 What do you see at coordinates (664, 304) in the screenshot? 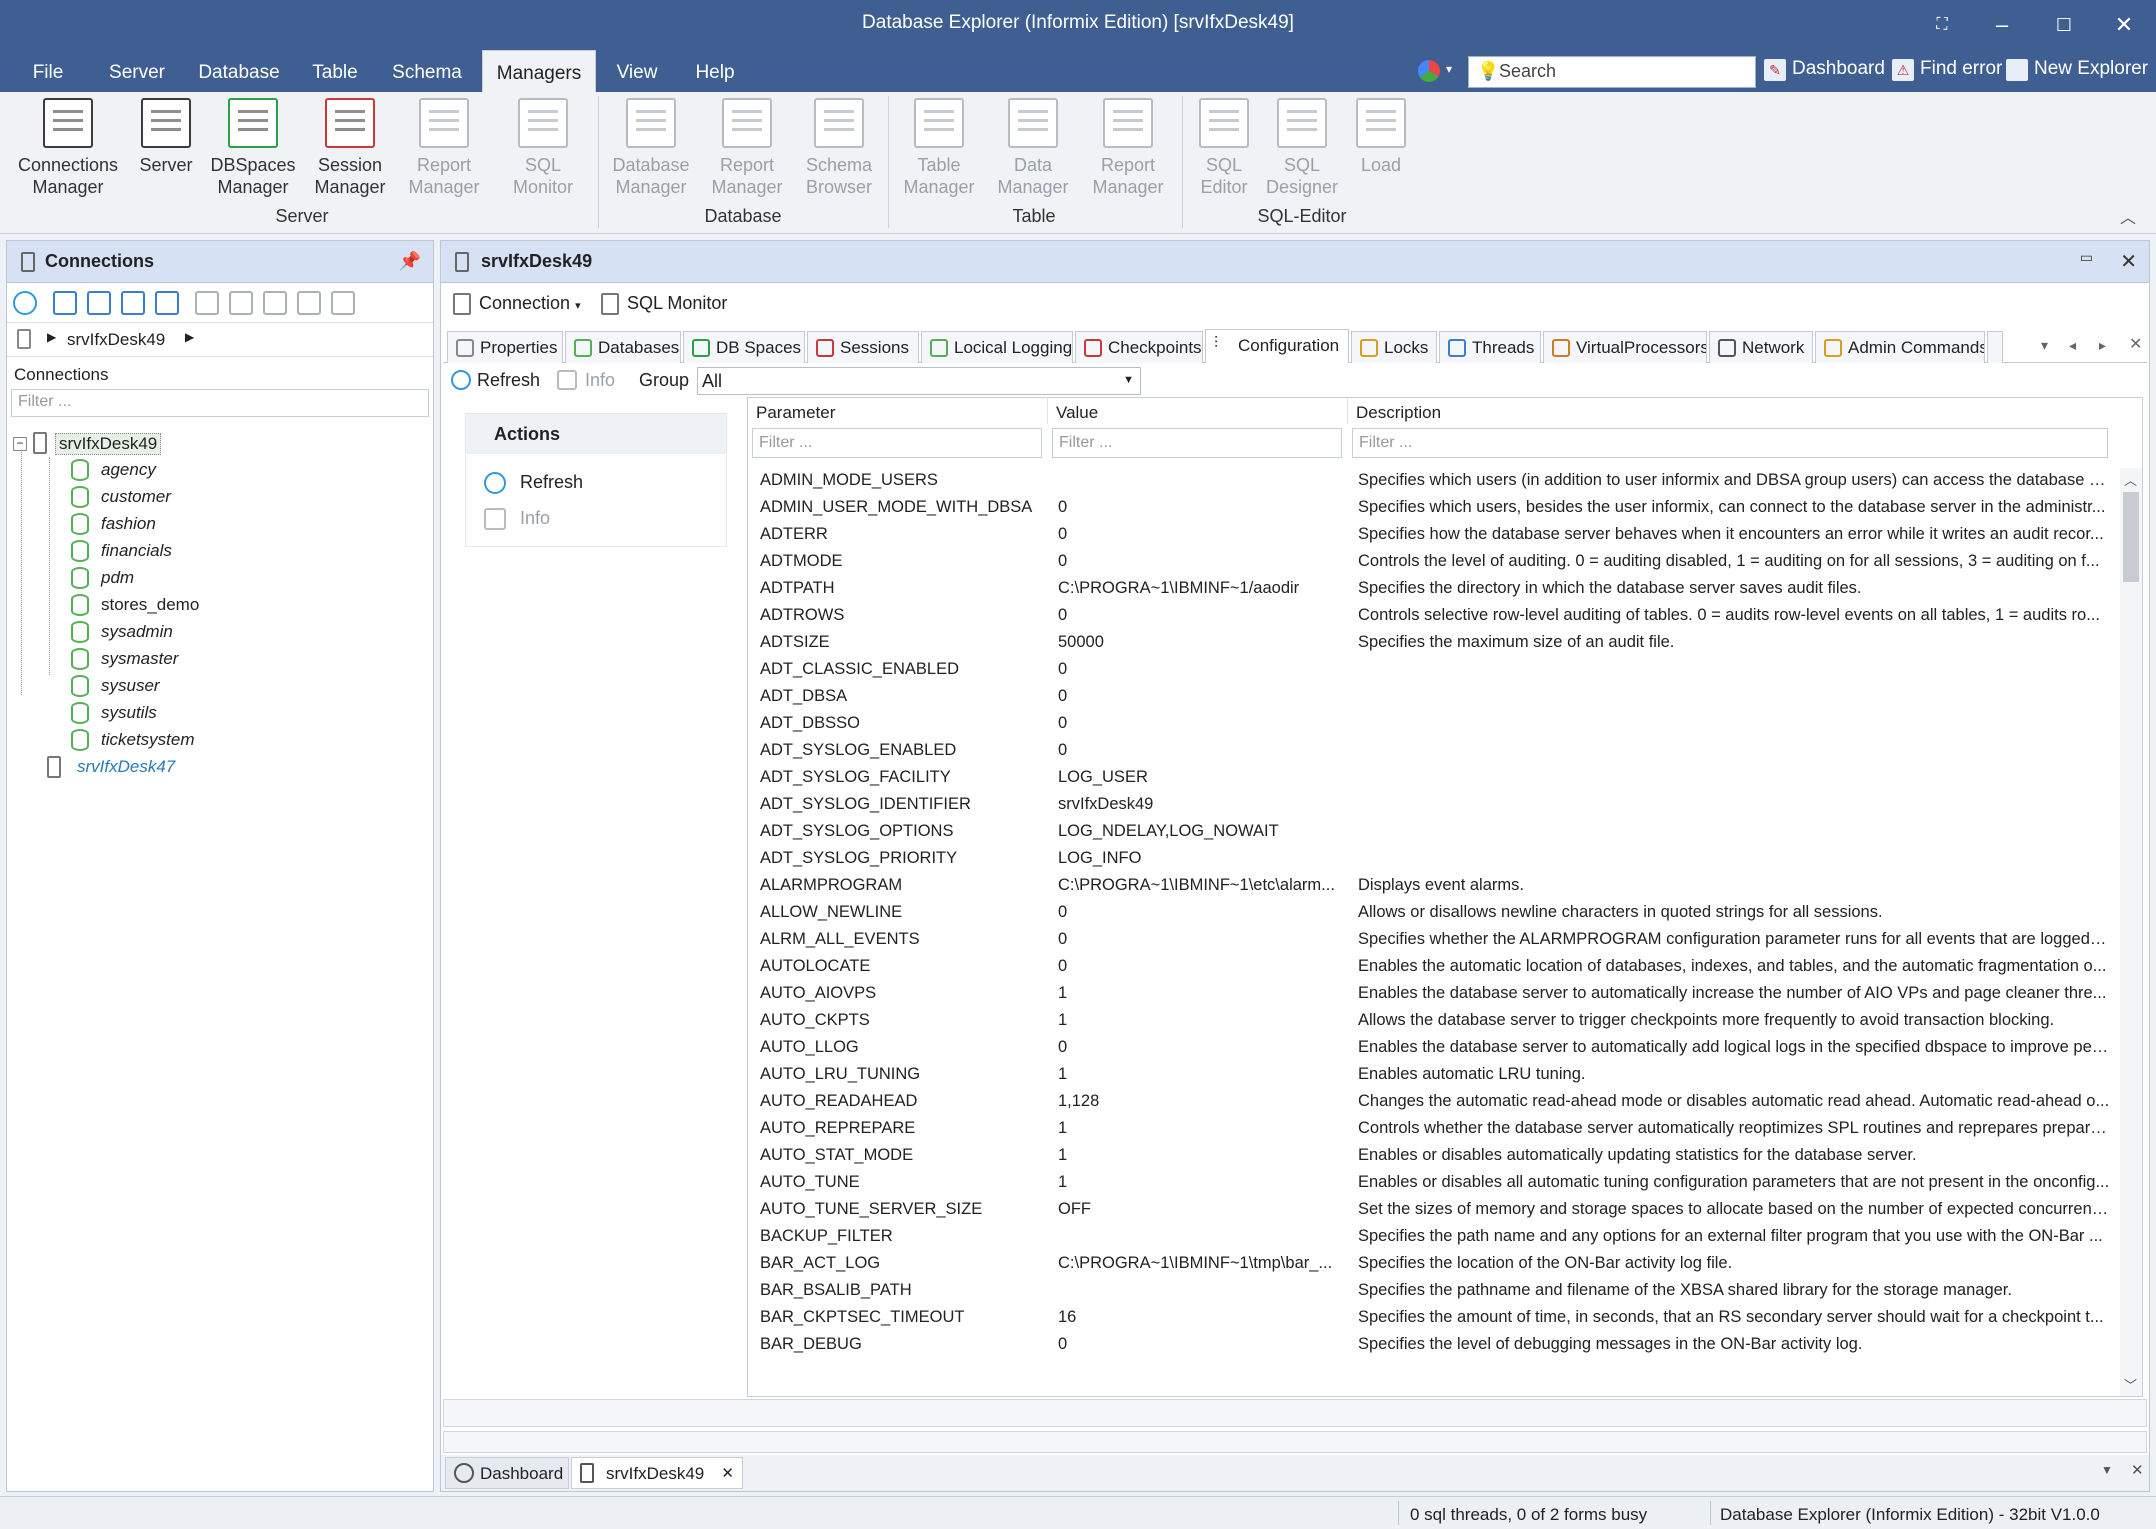
I see `sql-monitor-toolbar-button: SQL Monitor` at bounding box center [664, 304].